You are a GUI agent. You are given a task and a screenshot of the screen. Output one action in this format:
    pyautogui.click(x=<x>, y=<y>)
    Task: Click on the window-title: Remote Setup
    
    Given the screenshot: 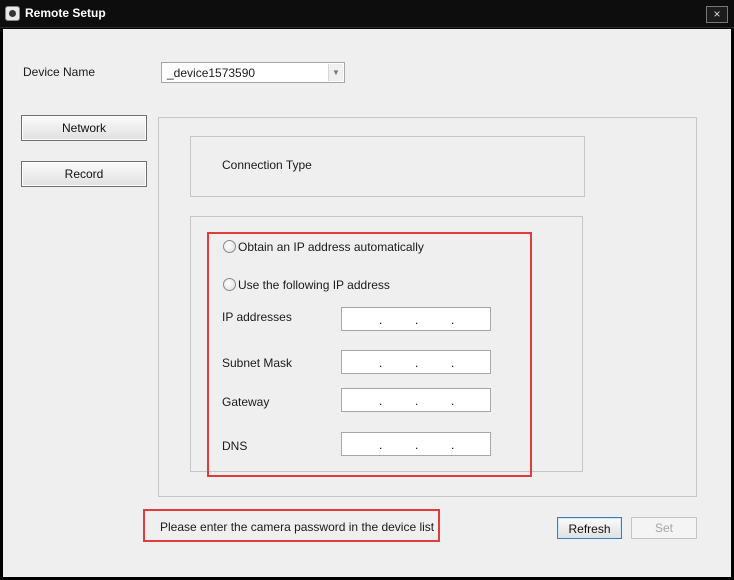 What is the action you would take?
    pyautogui.click(x=65, y=13)
    